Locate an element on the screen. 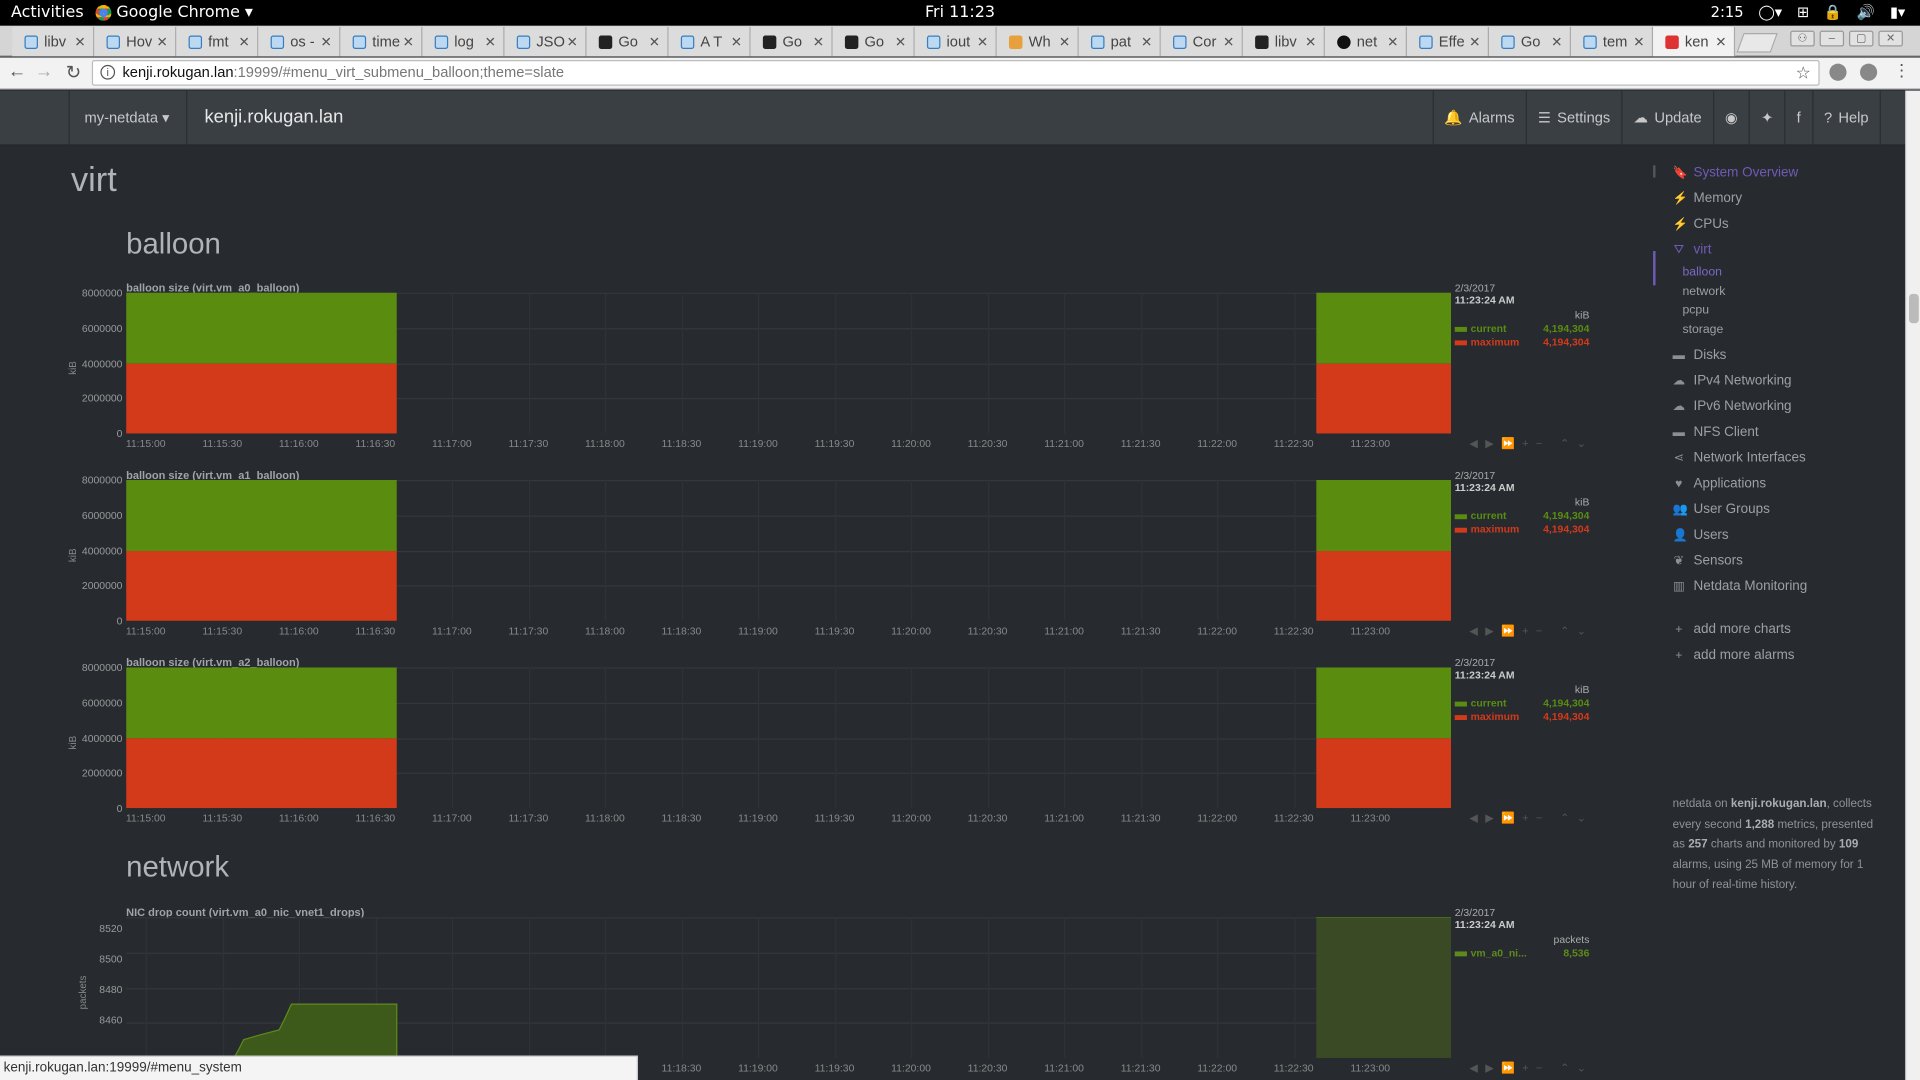 The height and width of the screenshot is (1080, 1920). legend-entry: vm_a0_ni... 8,536 is located at coordinates (1521, 953).